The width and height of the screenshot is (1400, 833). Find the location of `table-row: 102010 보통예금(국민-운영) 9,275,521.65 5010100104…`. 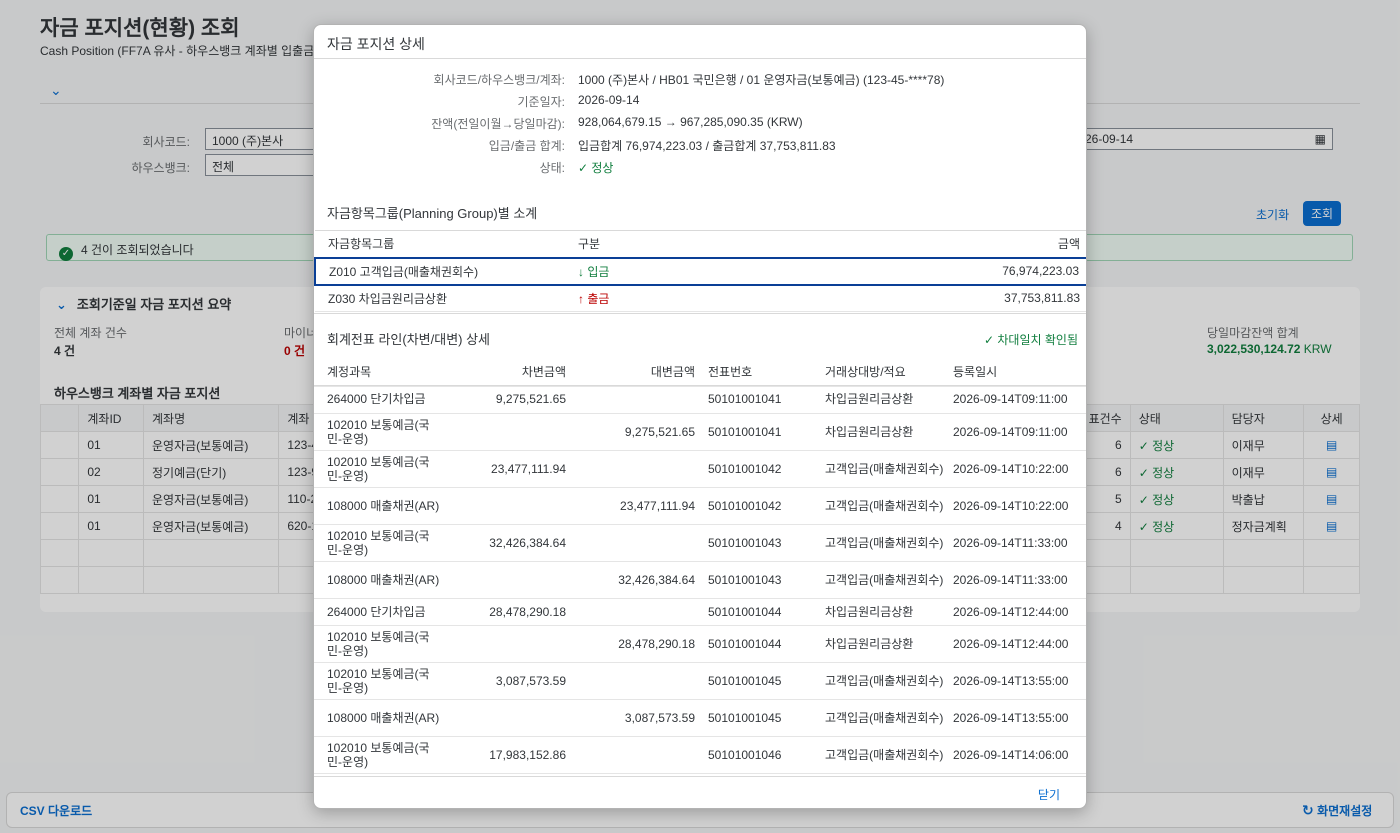

table-row: 102010 보통예금(국민-운영) 9,275,521.65 5010100104… is located at coordinates (700, 432).